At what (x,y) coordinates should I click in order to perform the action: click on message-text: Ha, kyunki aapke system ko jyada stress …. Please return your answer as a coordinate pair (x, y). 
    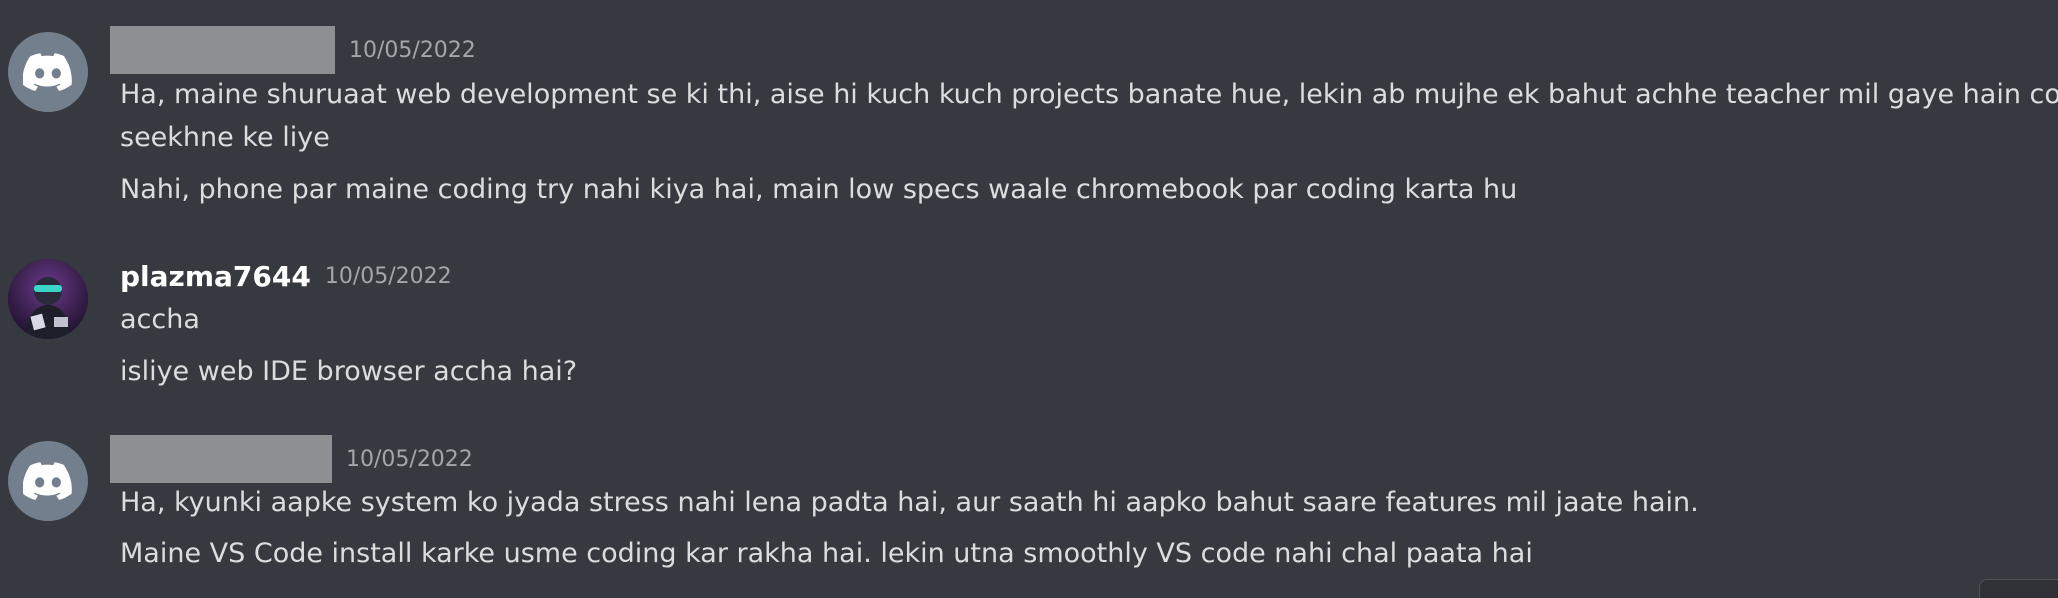
    Looking at the image, I should click on (909, 502).